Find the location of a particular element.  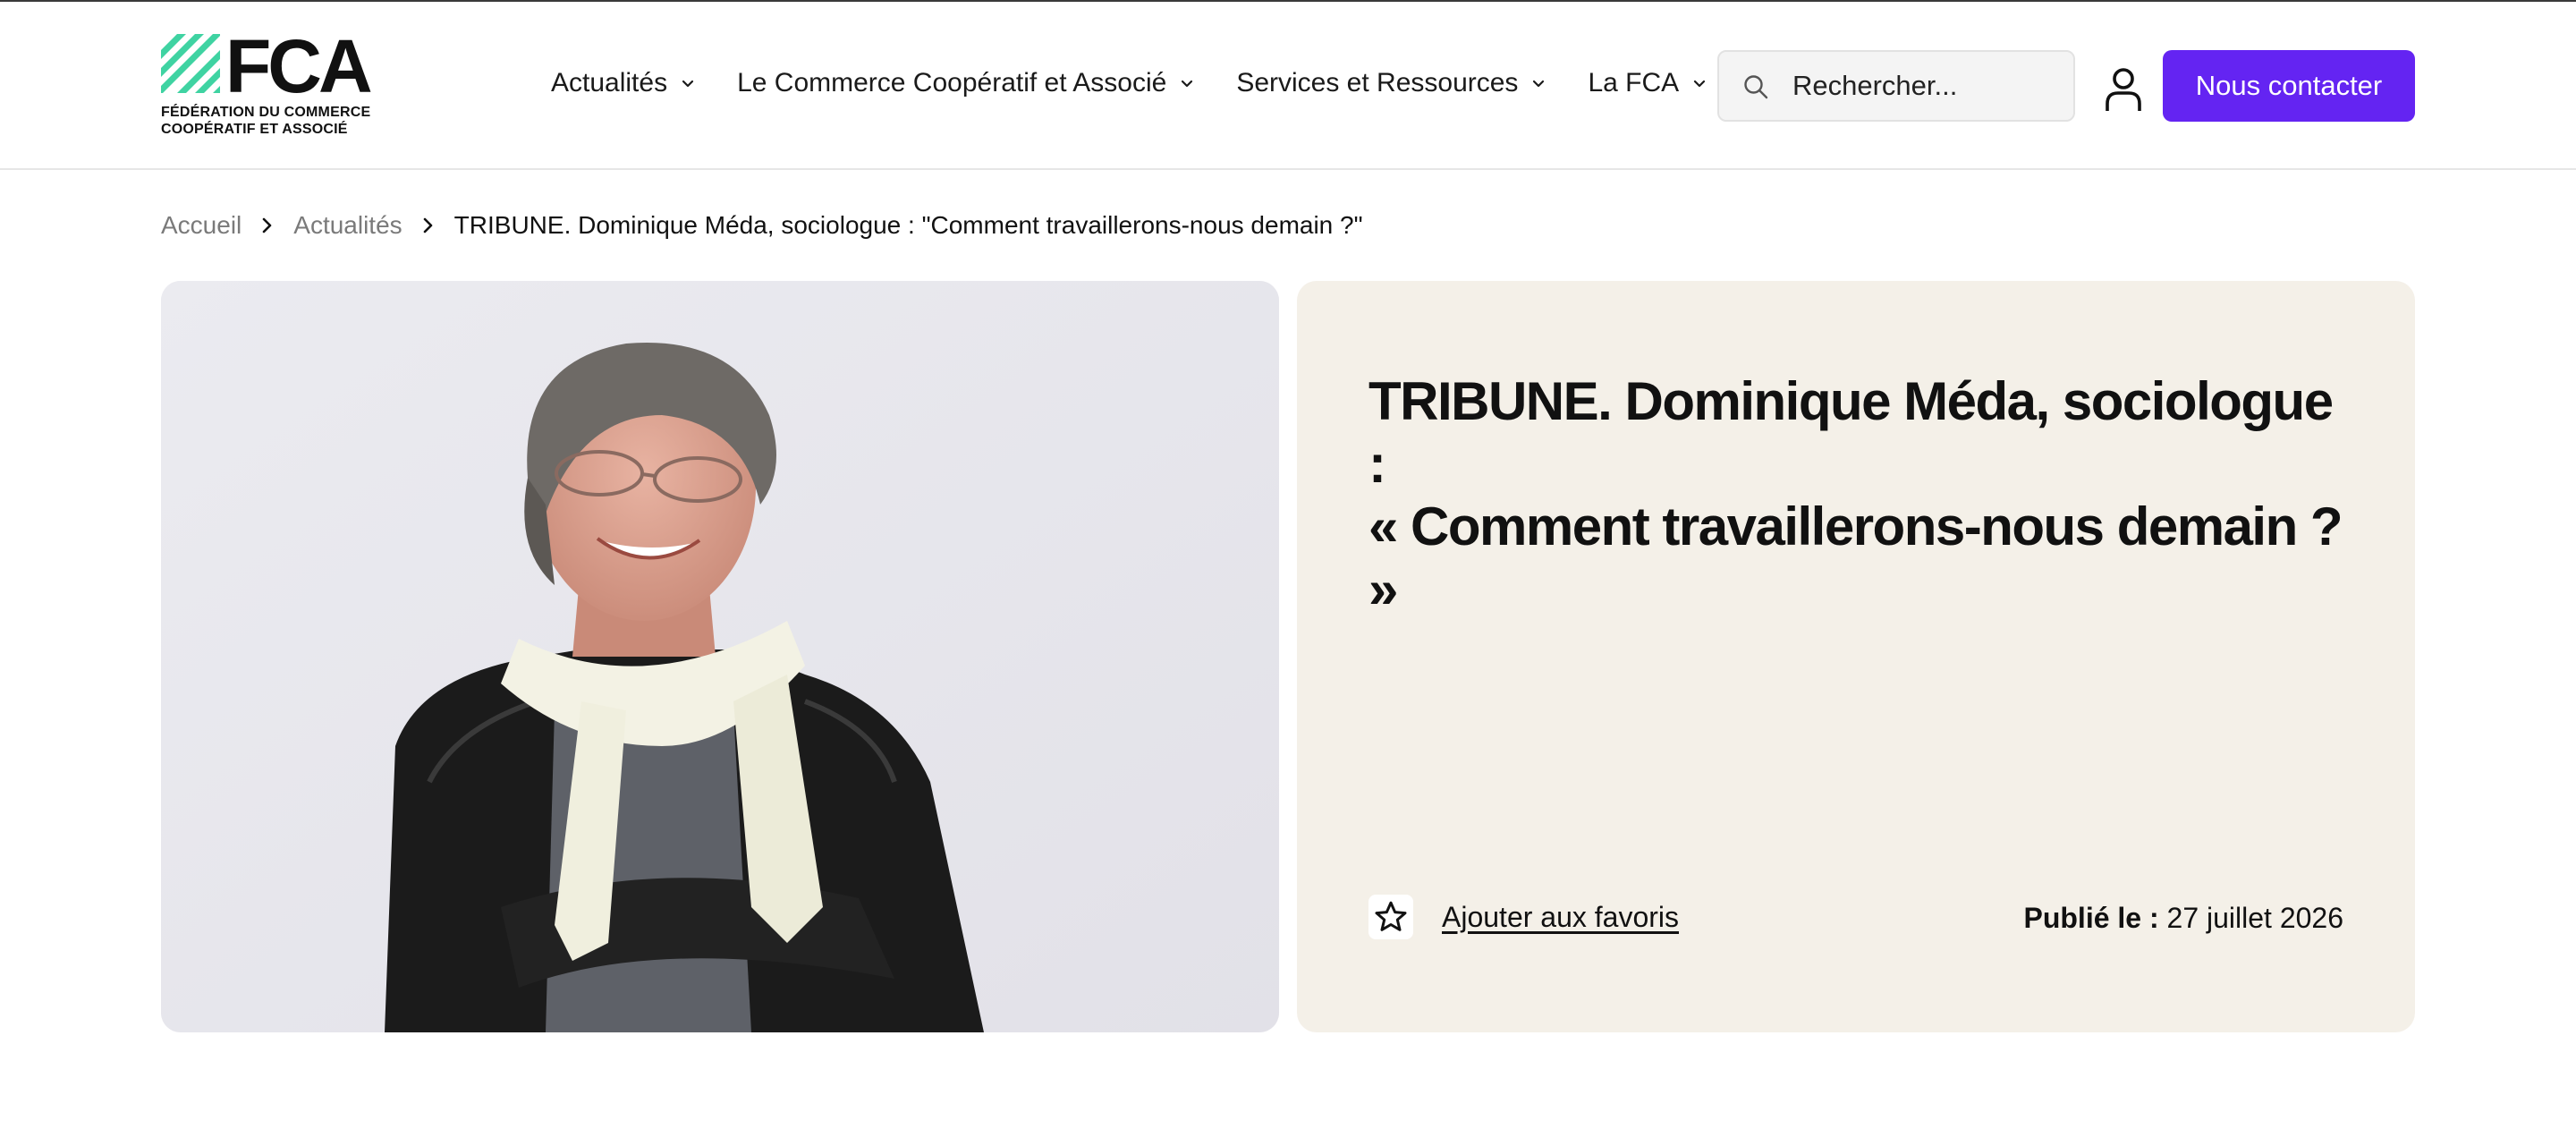

published-label: Publié le : is located at coordinates (2091, 918).